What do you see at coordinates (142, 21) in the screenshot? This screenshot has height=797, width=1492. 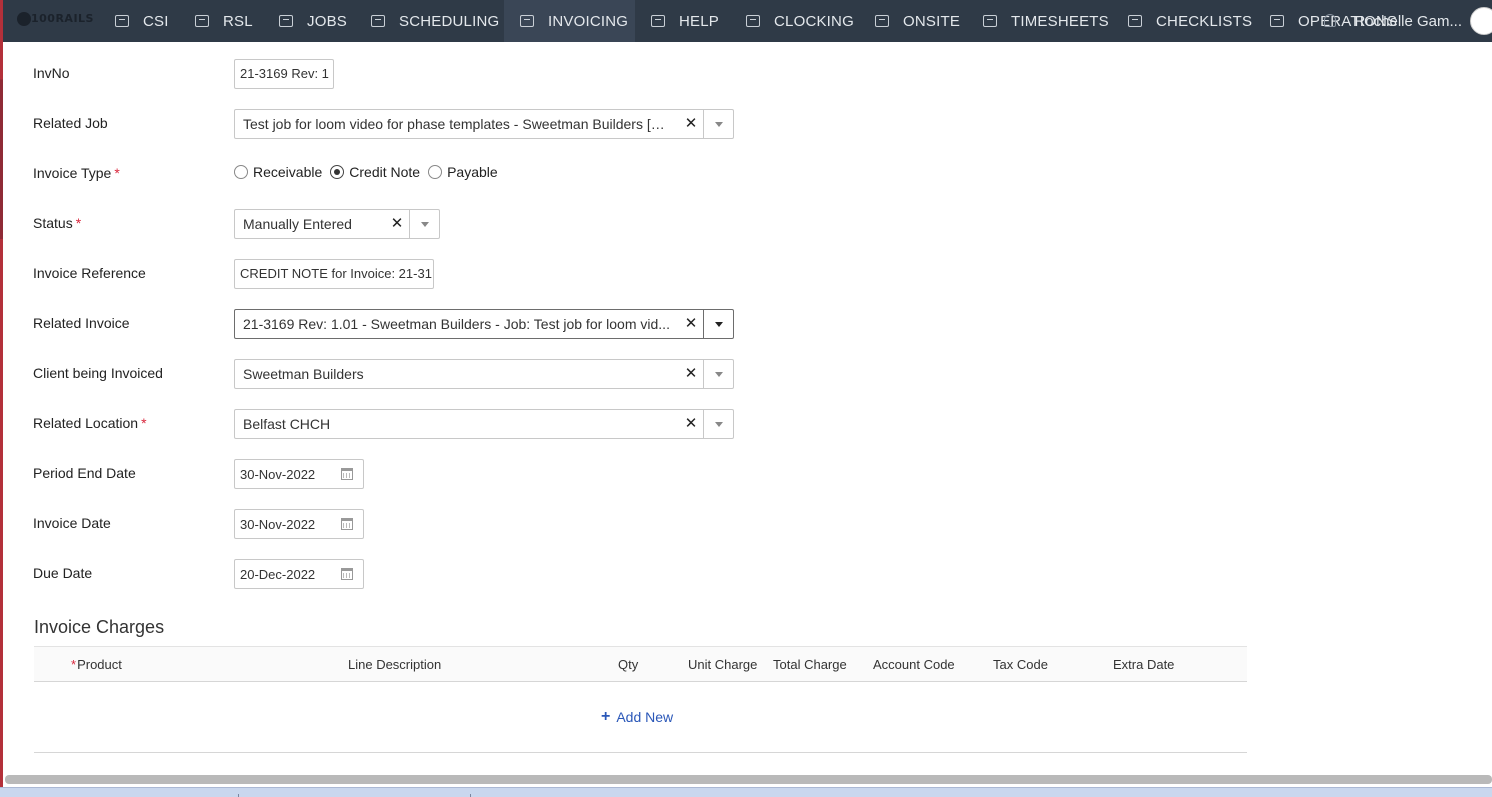 I see `nav-item-csi: CSI` at bounding box center [142, 21].